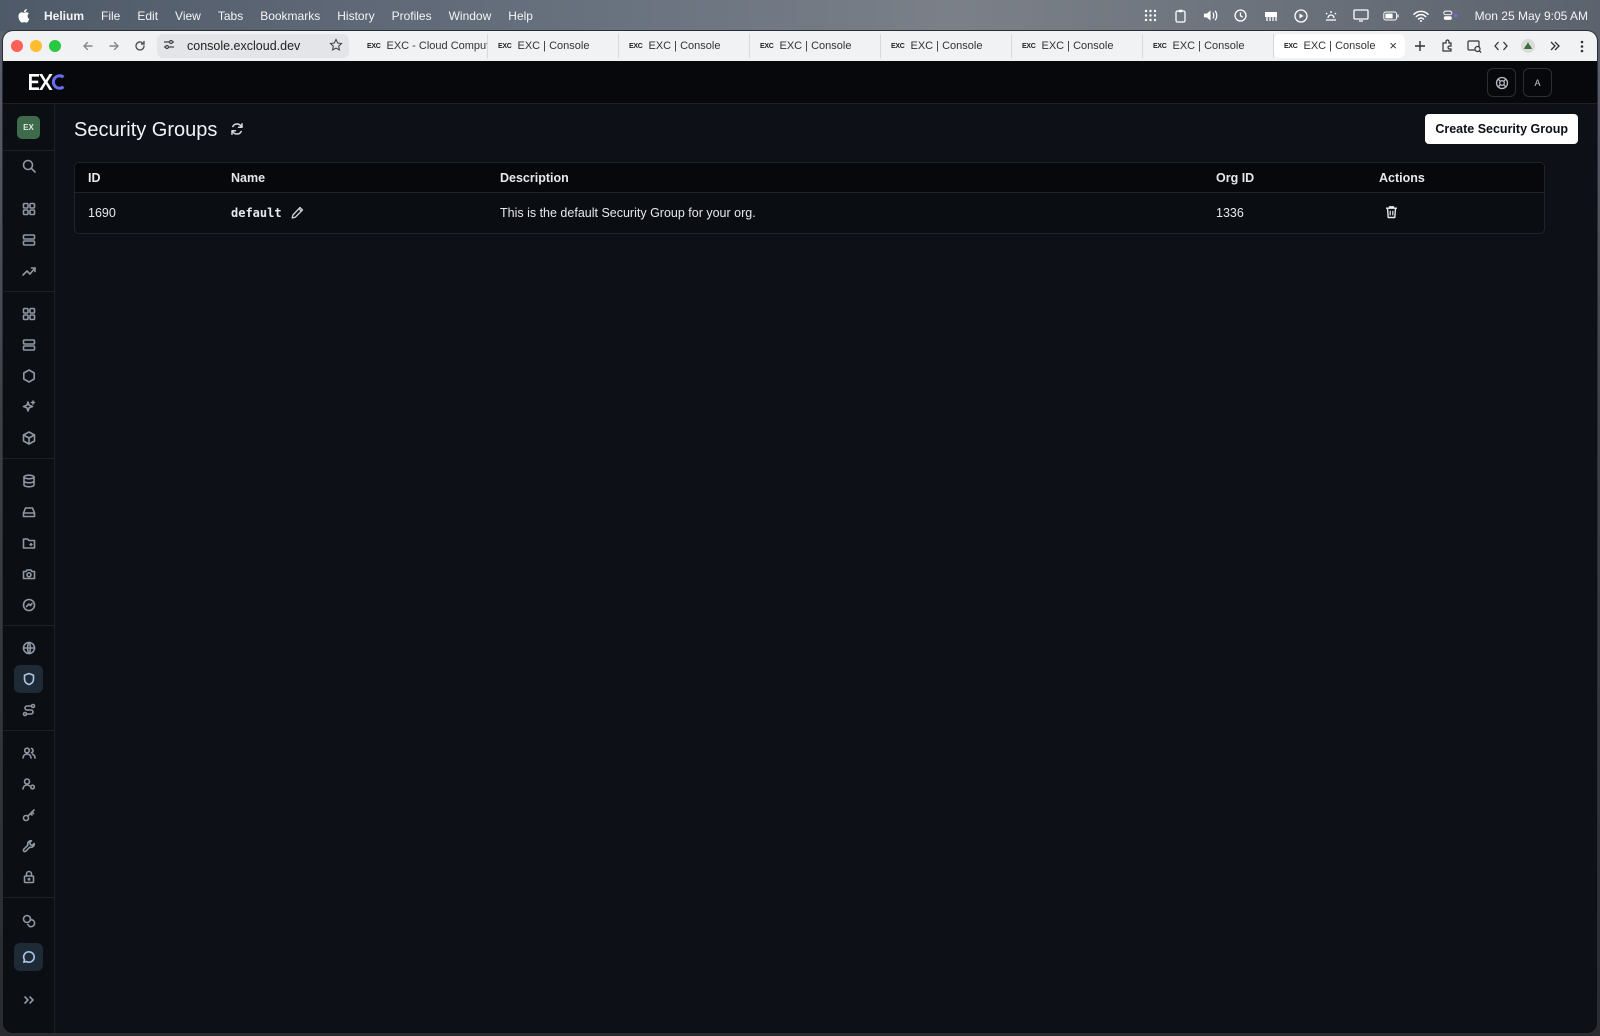  Describe the element at coordinates (412, 16) in the screenshot. I see `menu-profiles: Profiles` at that location.